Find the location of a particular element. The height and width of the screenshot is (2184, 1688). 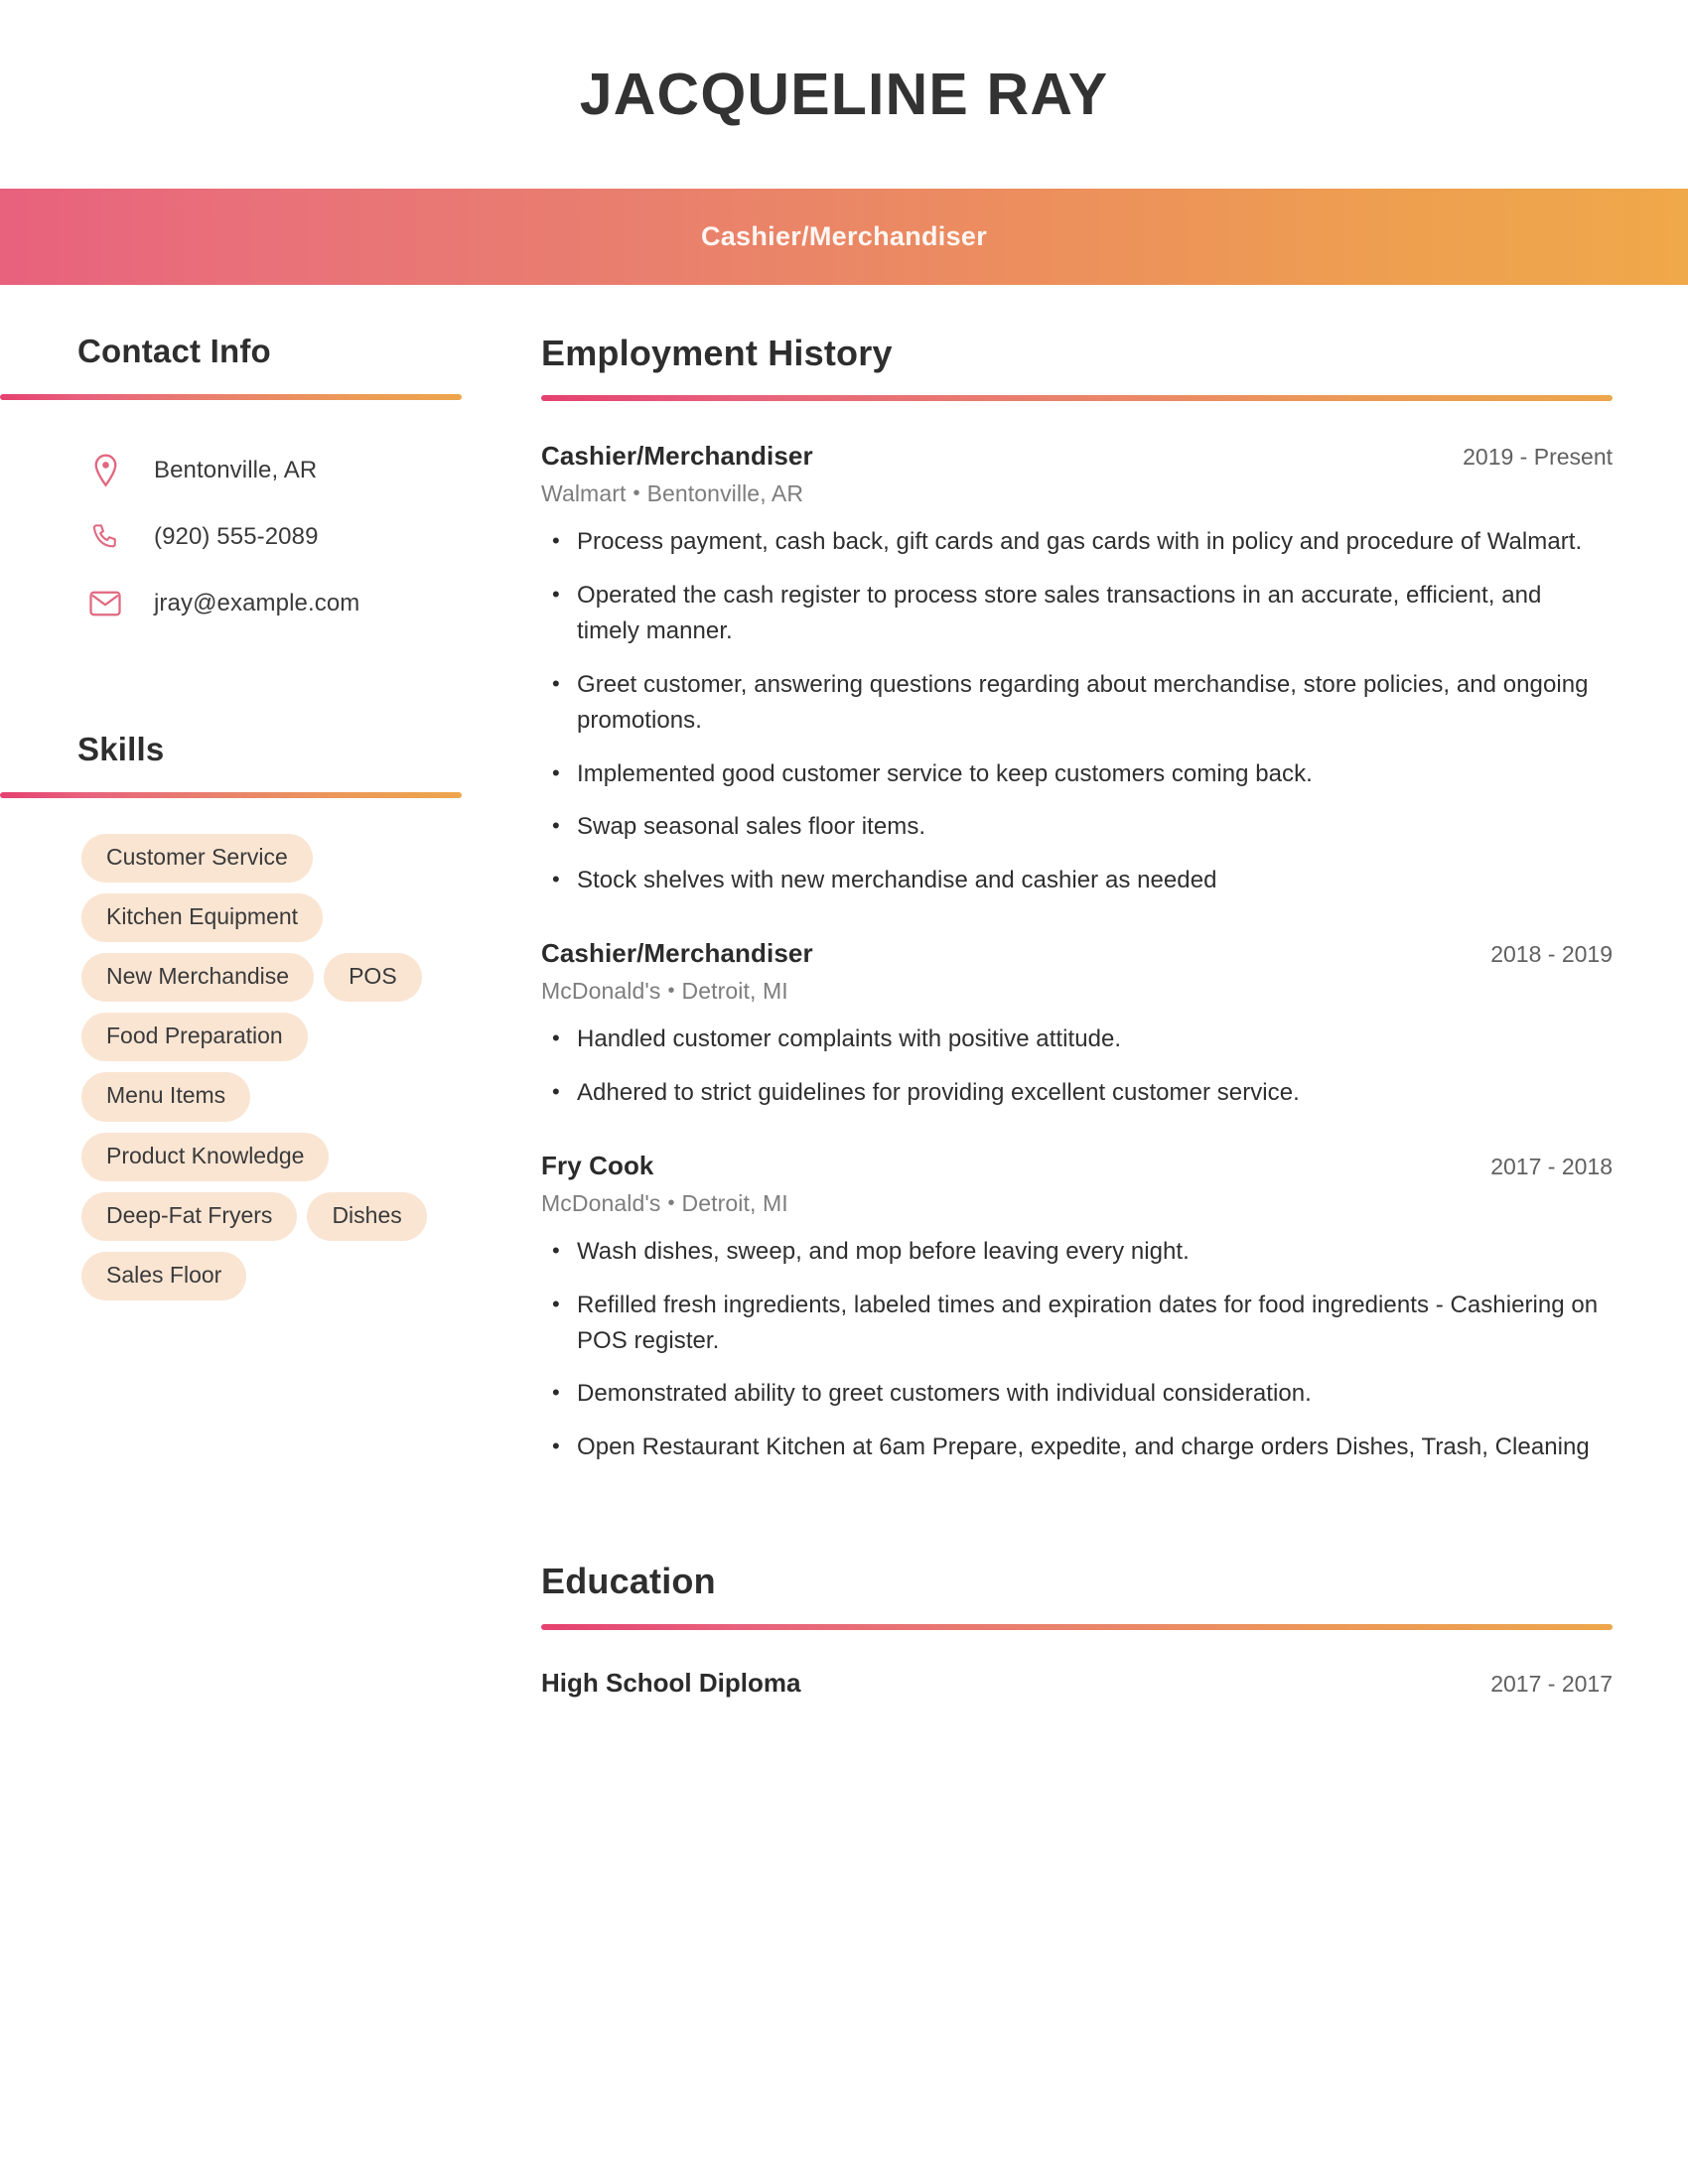

education-degree: High School Diploma is located at coordinates (671, 1682).